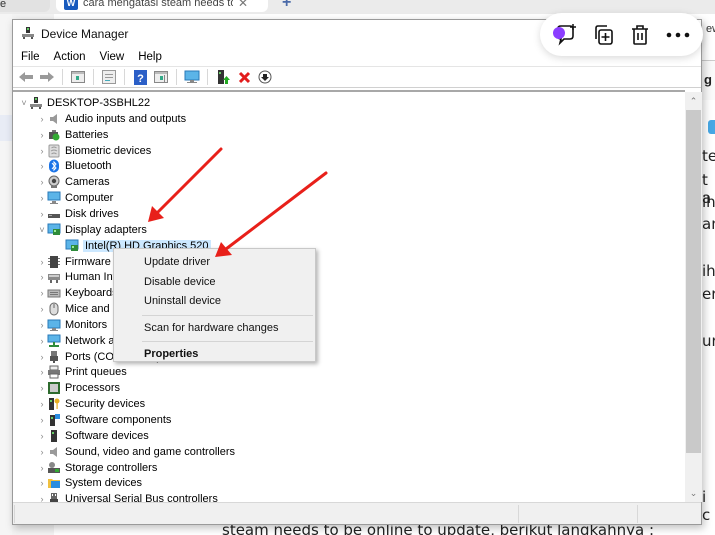  I want to click on tree-item: › Cameras, so click(73, 182).